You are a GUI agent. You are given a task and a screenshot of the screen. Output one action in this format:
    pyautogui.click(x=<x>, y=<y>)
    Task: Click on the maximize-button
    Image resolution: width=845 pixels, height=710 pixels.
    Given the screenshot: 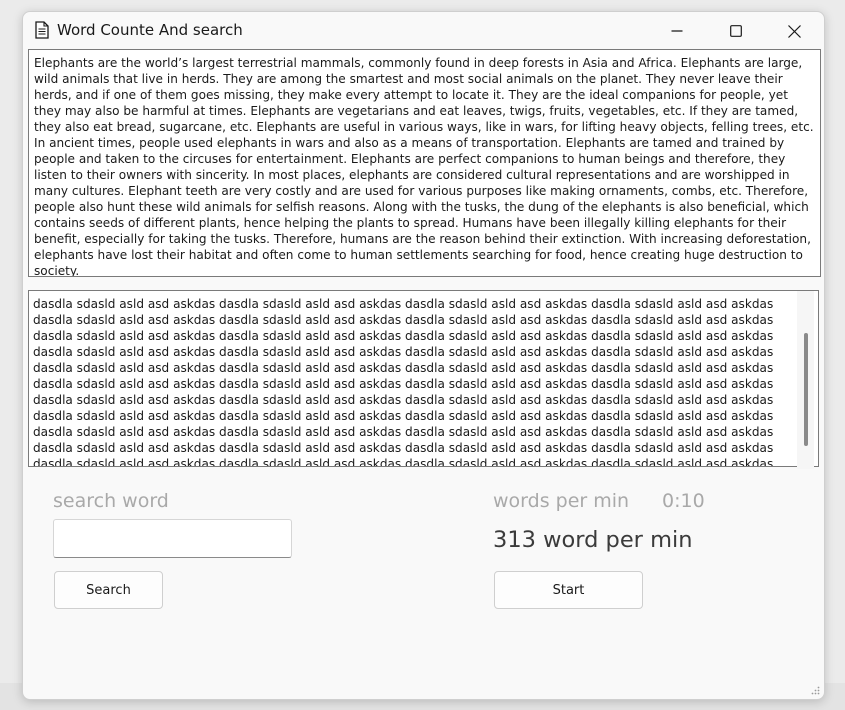 What is the action you would take?
    pyautogui.click(x=736, y=31)
    